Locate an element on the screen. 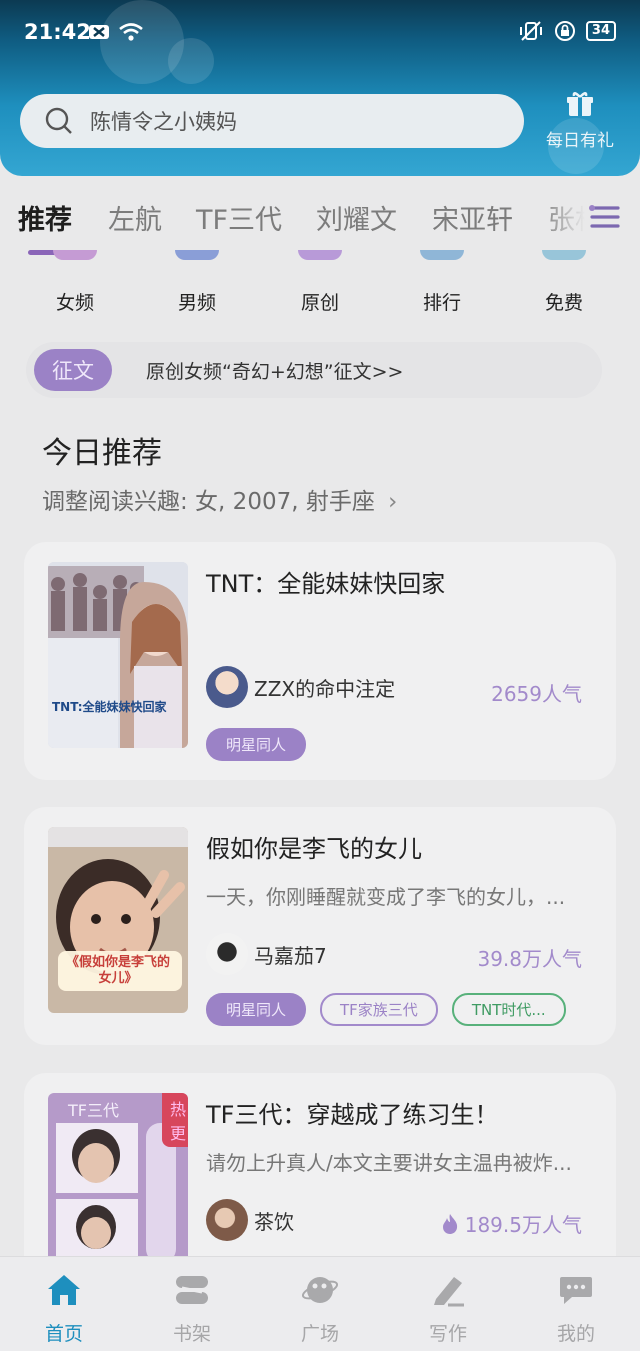 Image resolution: width=640 pixels, height=1351 pixels. header-banner: 21:42 34 陈情令之小姨妈 每日有礼 is located at coordinates (320, 88).